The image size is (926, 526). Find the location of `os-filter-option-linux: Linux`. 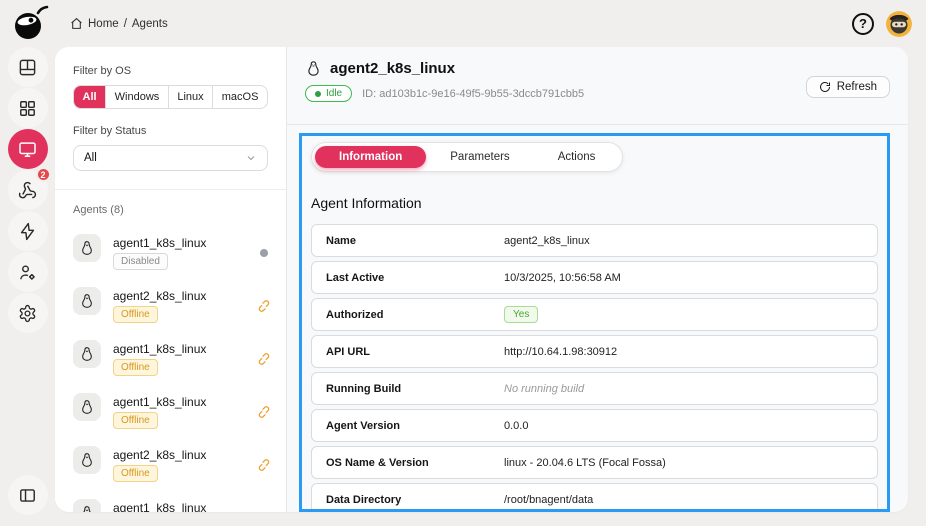

os-filter-option-linux: Linux is located at coordinates (189, 97).